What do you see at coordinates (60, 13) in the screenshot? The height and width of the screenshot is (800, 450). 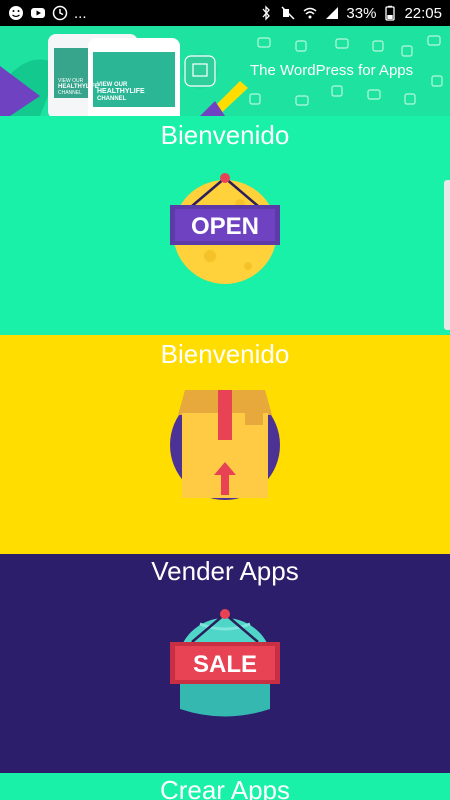 I see `clock-icon` at bounding box center [60, 13].